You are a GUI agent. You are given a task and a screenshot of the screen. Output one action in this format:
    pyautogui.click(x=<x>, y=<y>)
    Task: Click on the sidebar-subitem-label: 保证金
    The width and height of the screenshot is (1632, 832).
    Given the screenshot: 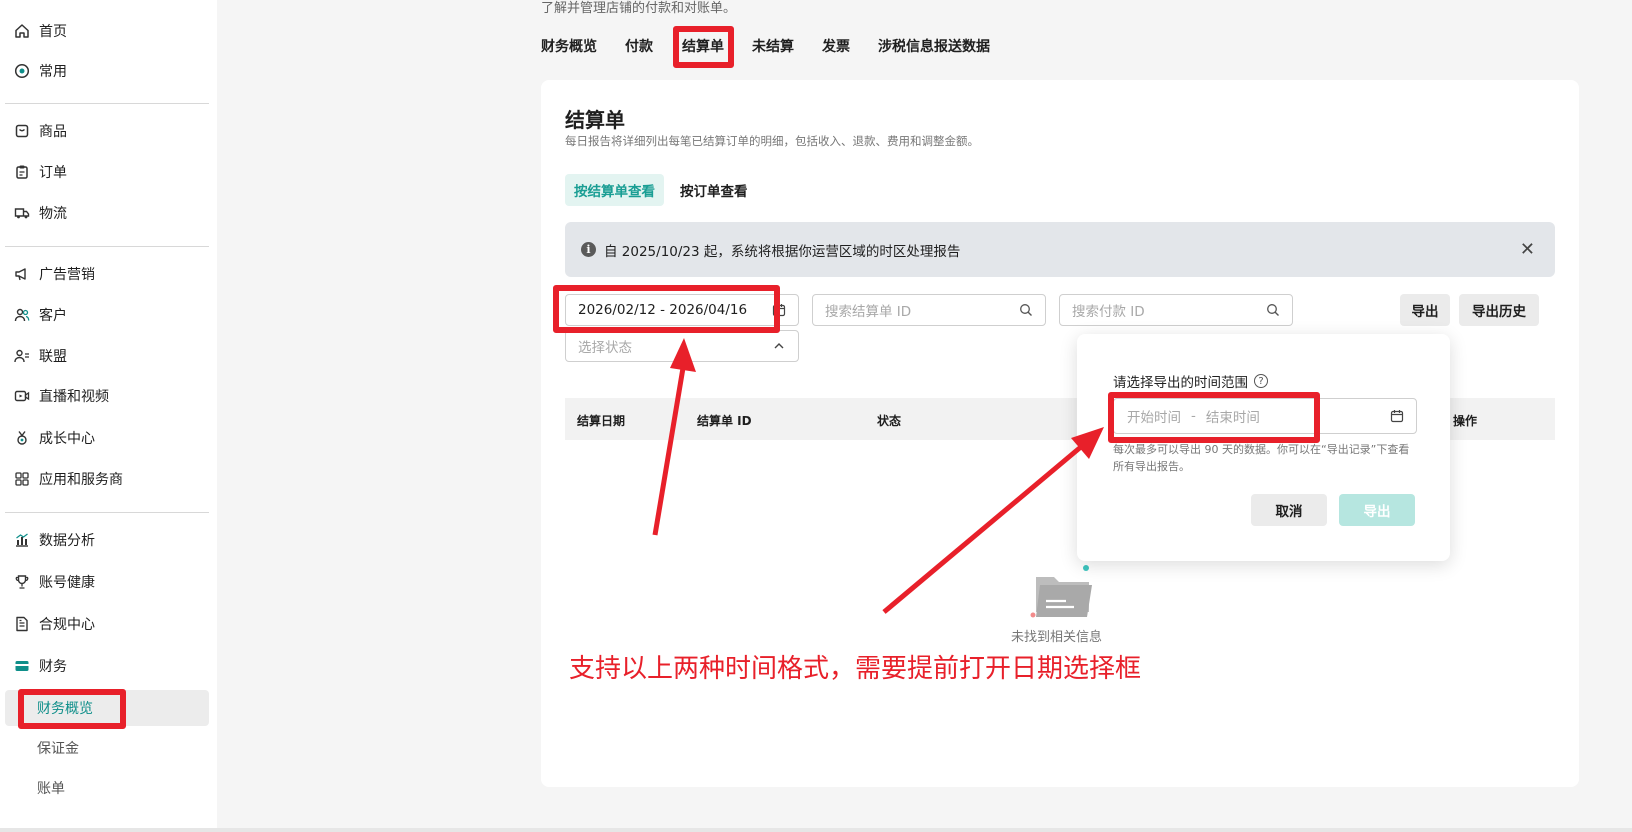 What is the action you would take?
    pyautogui.click(x=58, y=749)
    